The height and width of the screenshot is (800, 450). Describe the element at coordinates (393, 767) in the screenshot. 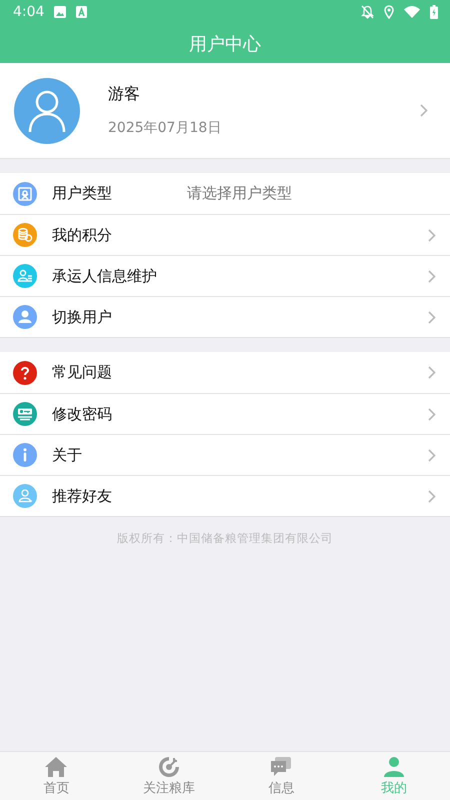

I see `person-icon` at that location.